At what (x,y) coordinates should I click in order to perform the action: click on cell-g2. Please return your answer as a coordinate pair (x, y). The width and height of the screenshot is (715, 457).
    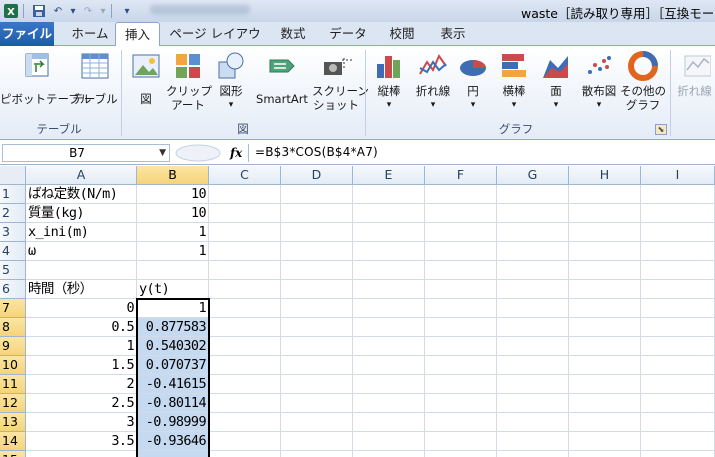
    Looking at the image, I should click on (533, 213).